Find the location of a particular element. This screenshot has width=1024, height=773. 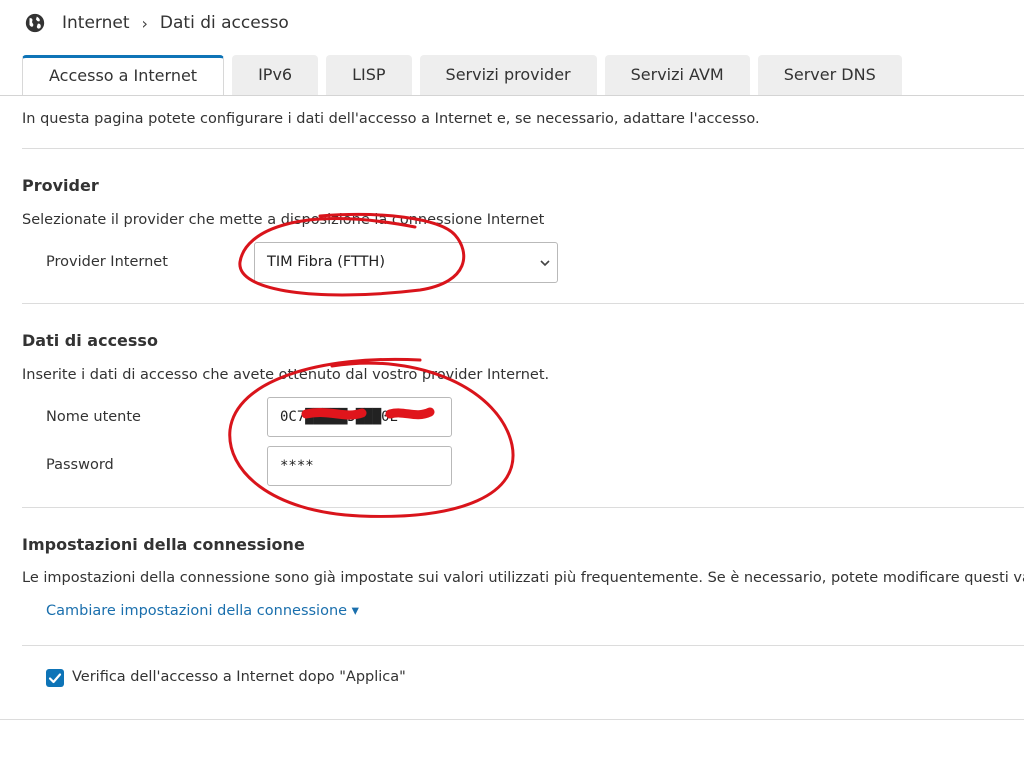

breadcrumb-parent: Internet is located at coordinates (96, 23).